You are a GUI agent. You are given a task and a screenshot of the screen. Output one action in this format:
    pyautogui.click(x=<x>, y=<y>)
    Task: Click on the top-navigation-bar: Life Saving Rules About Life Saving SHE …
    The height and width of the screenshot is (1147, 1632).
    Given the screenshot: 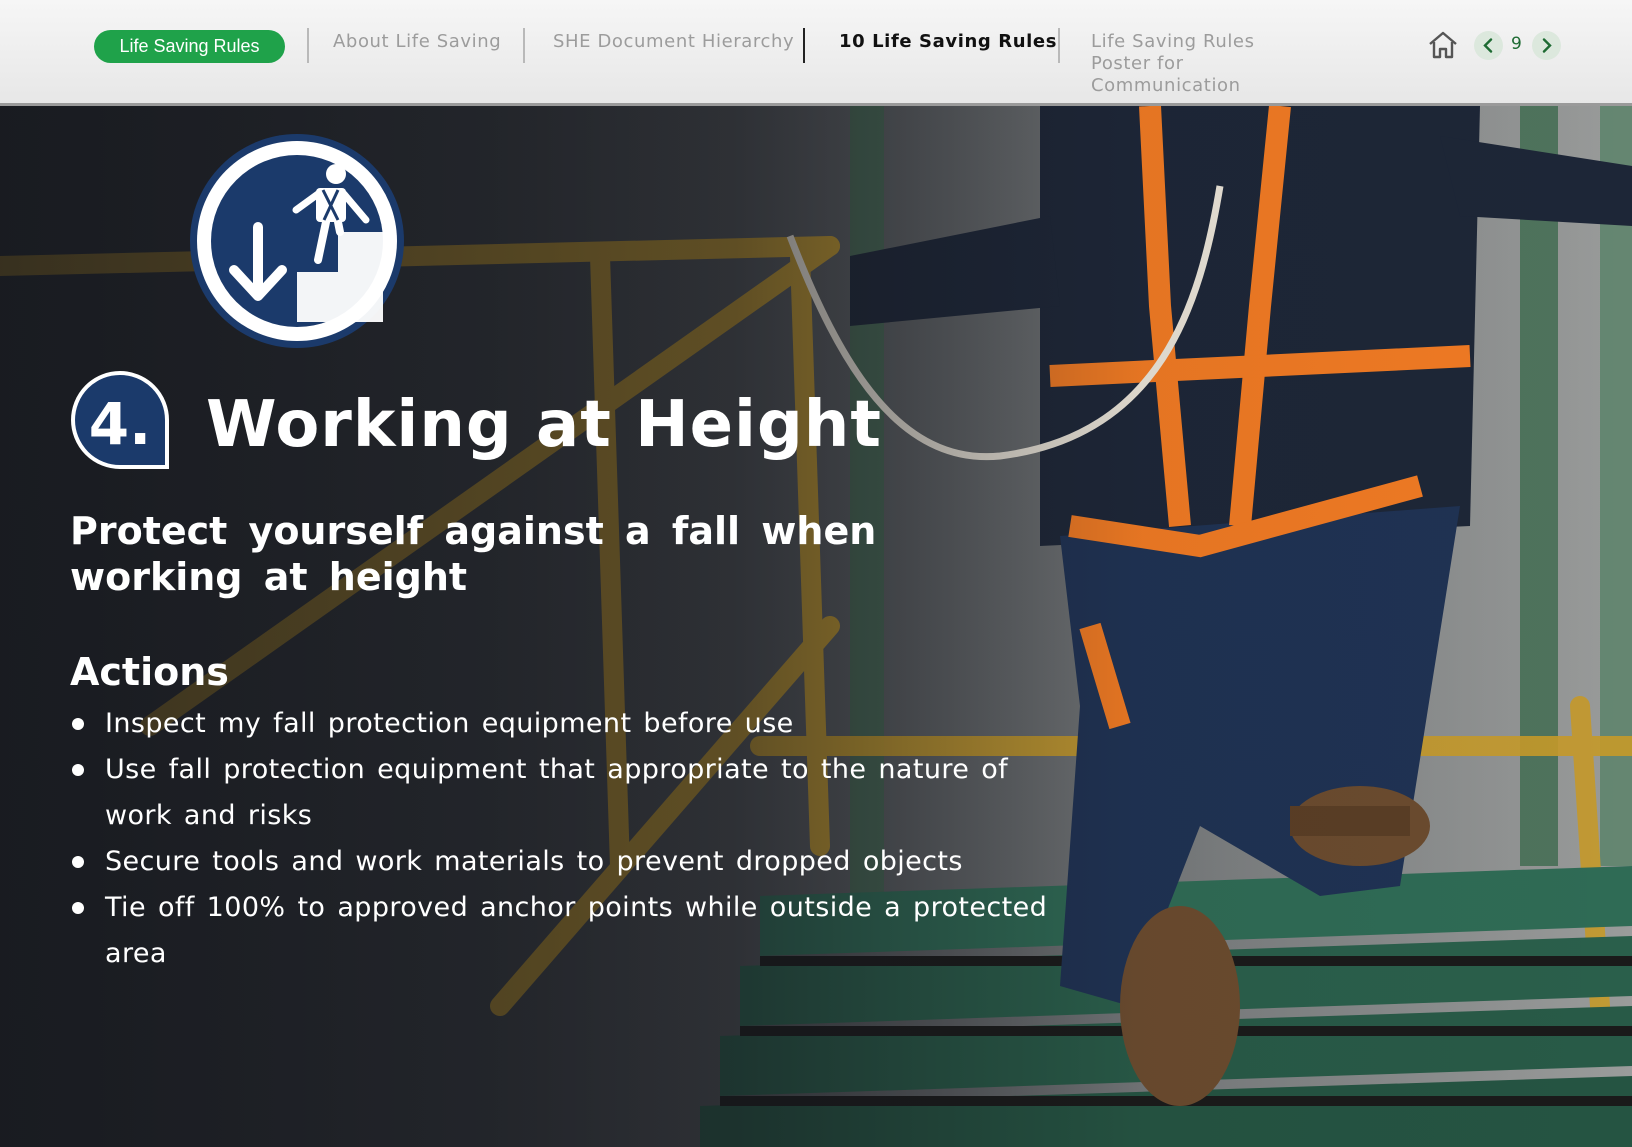 What is the action you would take?
    pyautogui.click(x=816, y=53)
    